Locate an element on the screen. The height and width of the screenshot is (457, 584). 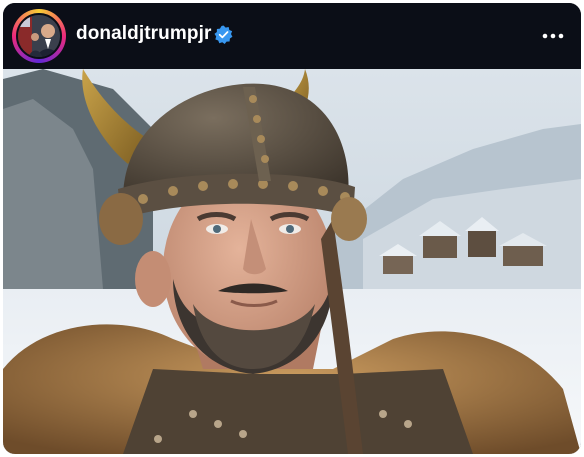
story-ring is located at coordinates (39, 36).